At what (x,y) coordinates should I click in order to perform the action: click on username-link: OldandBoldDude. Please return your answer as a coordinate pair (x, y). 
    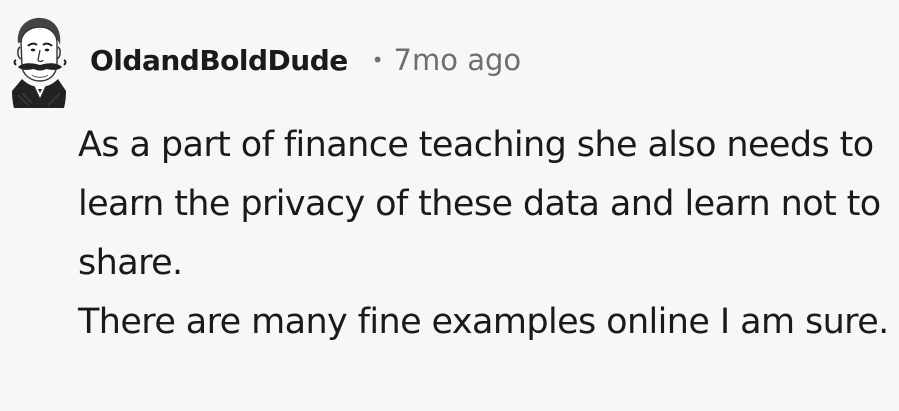
    Looking at the image, I should click on (219, 60).